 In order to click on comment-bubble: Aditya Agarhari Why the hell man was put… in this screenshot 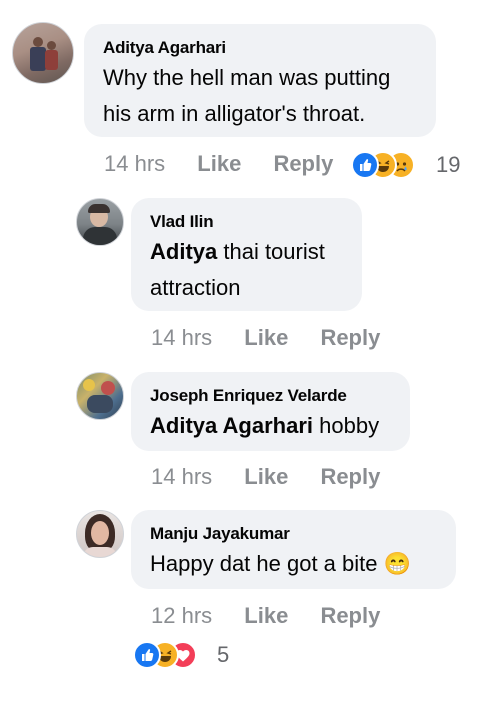, I will do `click(260, 80)`.